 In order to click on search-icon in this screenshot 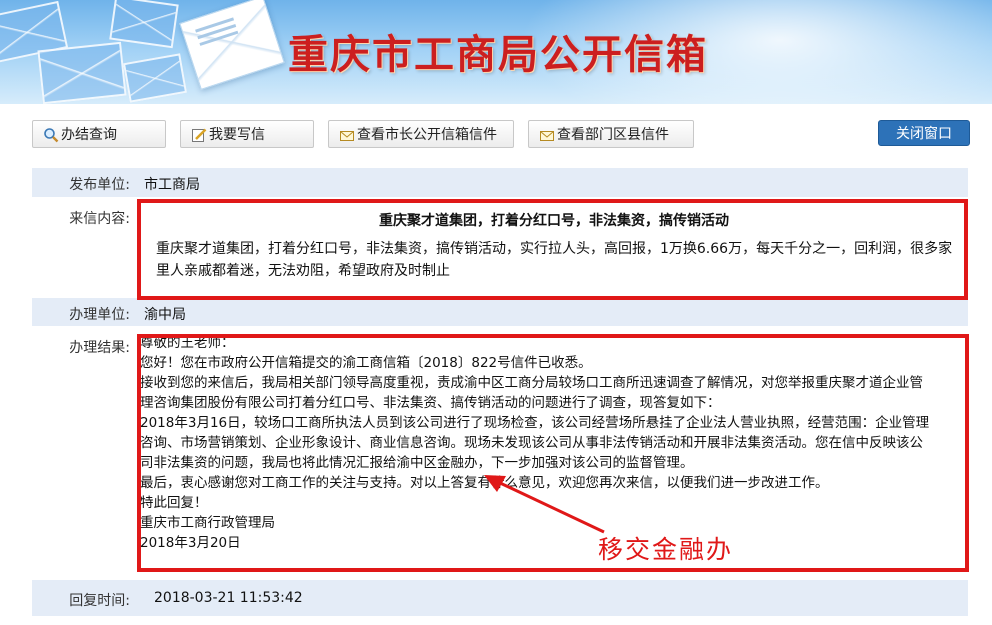, I will do `click(51, 135)`.